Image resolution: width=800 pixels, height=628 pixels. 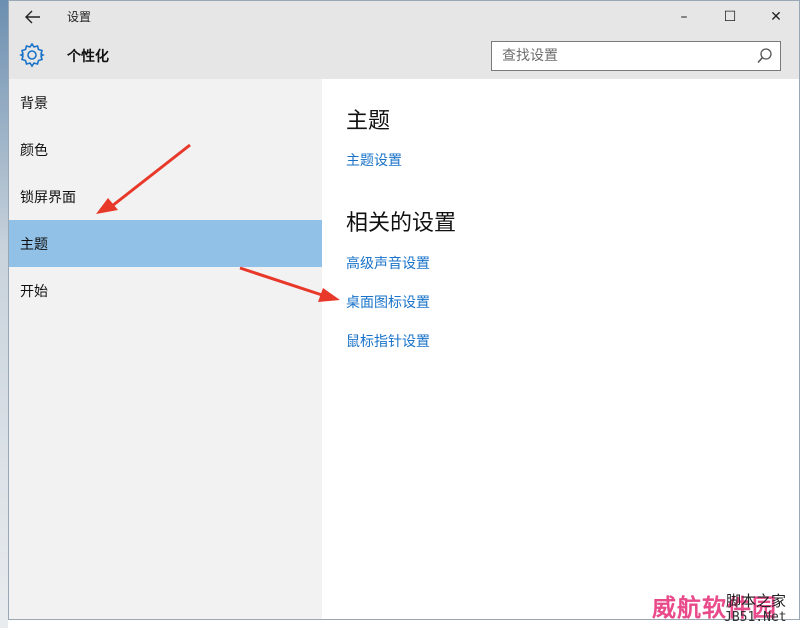 I want to click on watermark-source: 脚本之家, so click(x=756, y=601).